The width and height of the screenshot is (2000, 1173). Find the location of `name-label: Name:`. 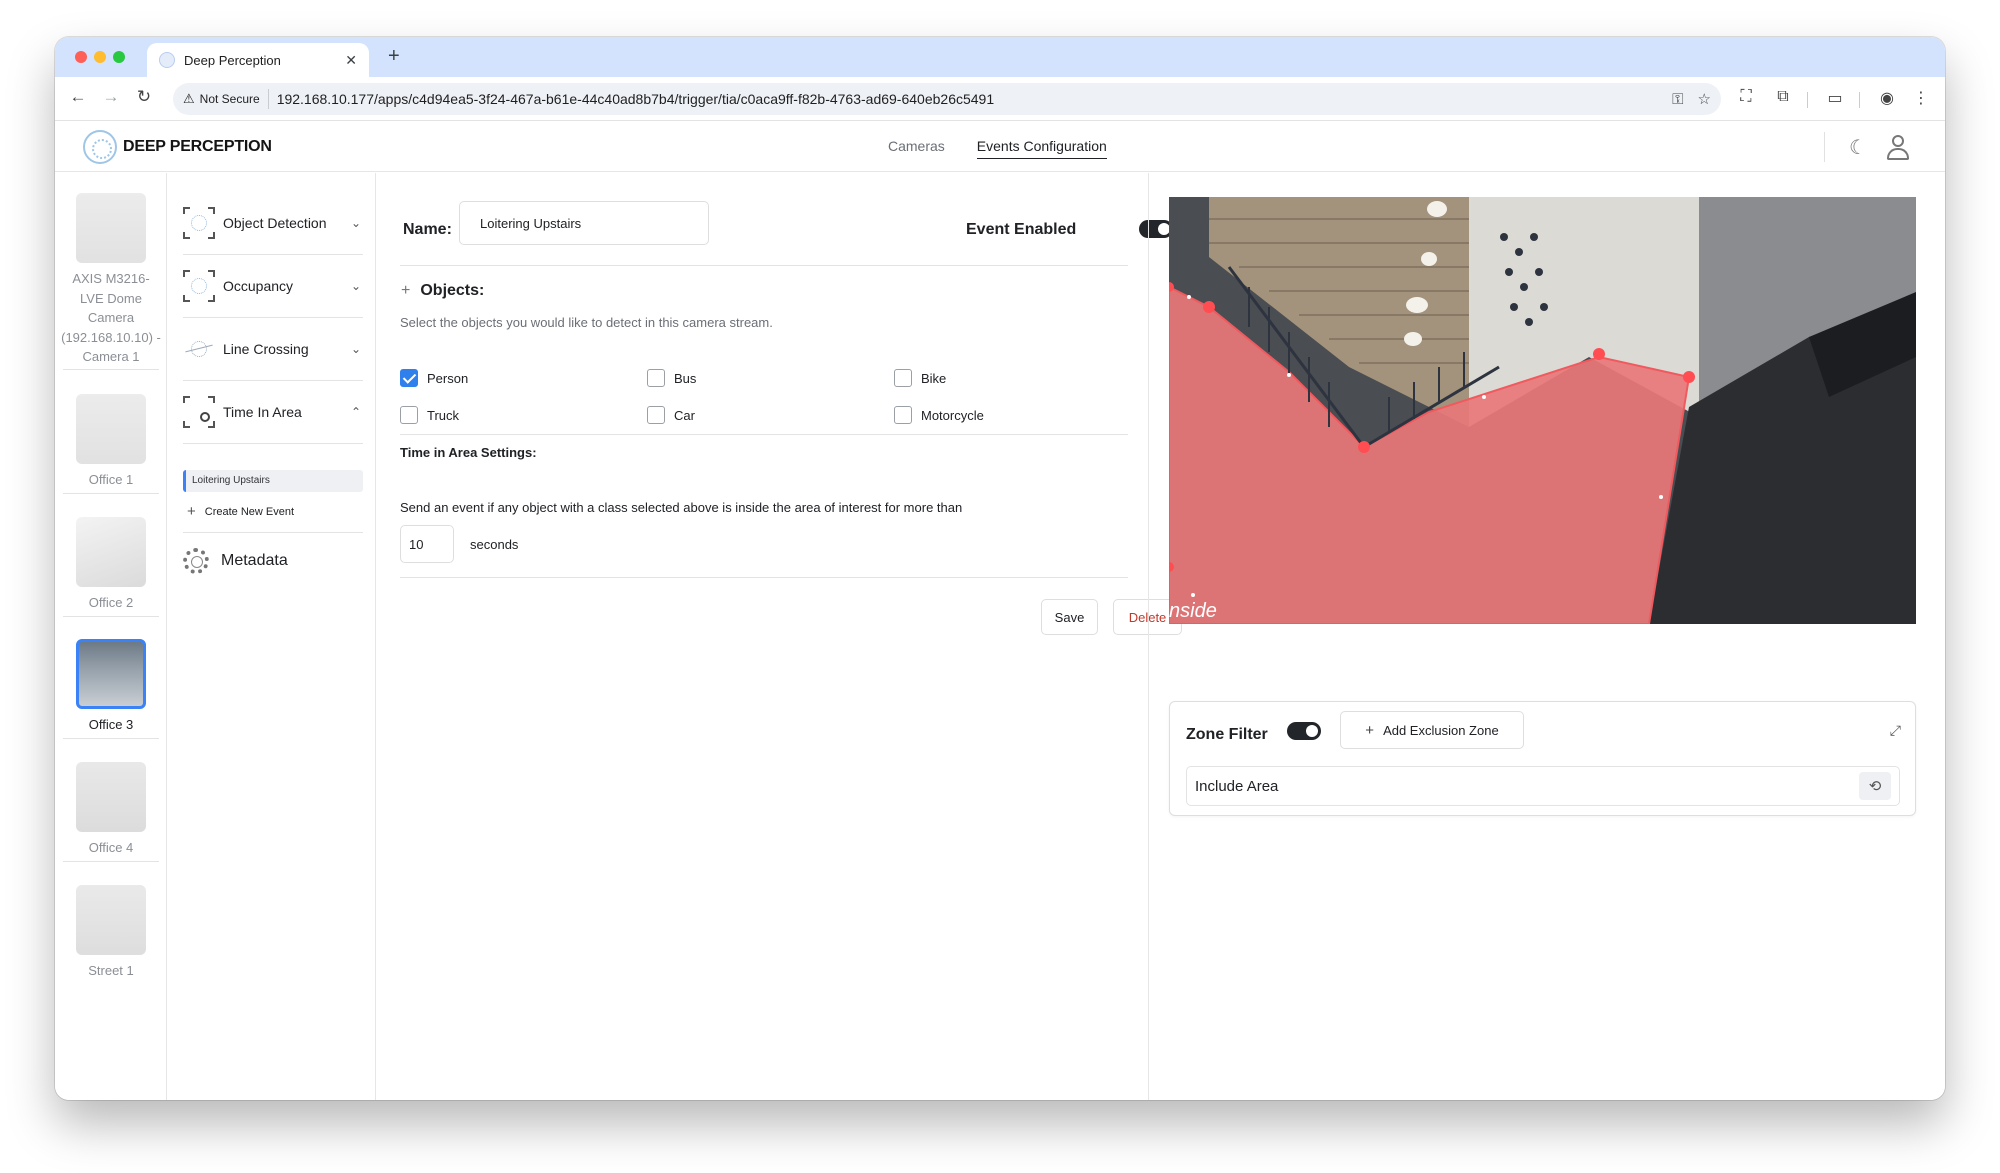

name-label: Name: is located at coordinates (427, 229).